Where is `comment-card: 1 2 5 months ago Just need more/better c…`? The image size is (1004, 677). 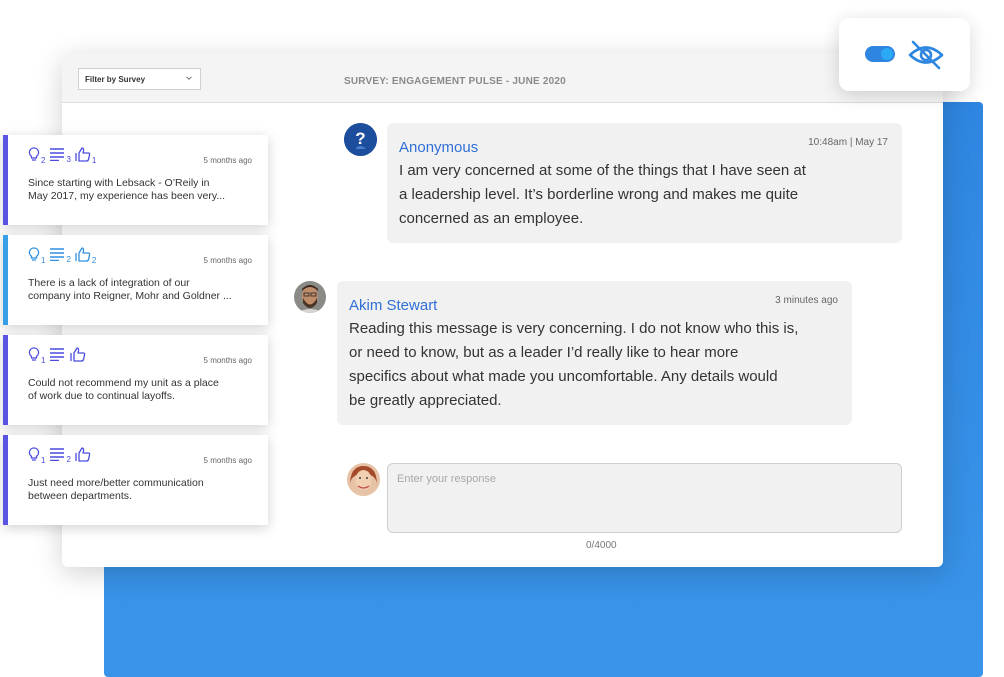
comment-card: 1 2 5 months ago Just need more/better c… is located at coordinates (135, 480).